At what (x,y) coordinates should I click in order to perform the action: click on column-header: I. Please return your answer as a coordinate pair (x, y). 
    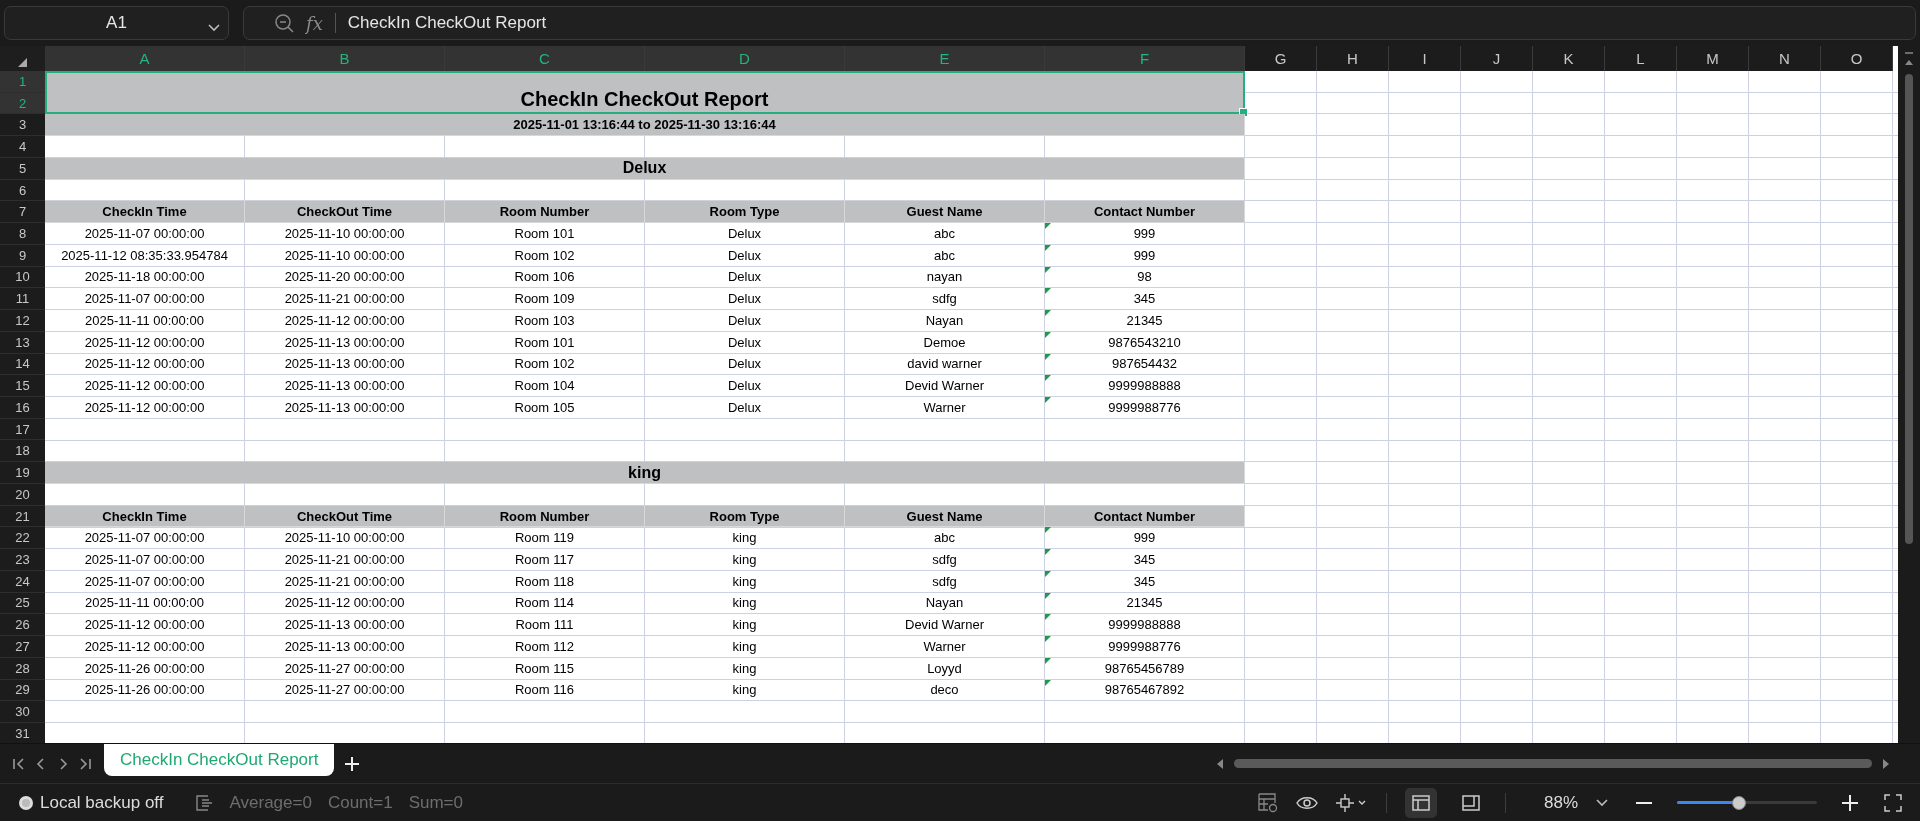
    Looking at the image, I should click on (1425, 58).